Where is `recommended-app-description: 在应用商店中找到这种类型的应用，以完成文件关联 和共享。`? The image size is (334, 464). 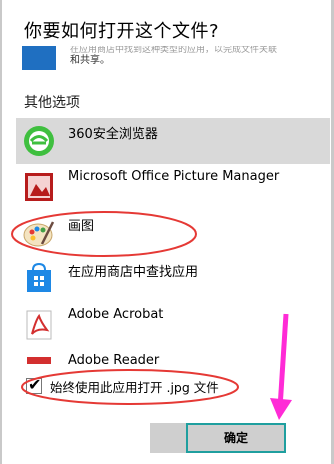 recommended-app-description: 在应用商店中找到这种类型的应用，以完成文件关联 和共享。 is located at coordinates (195, 56).